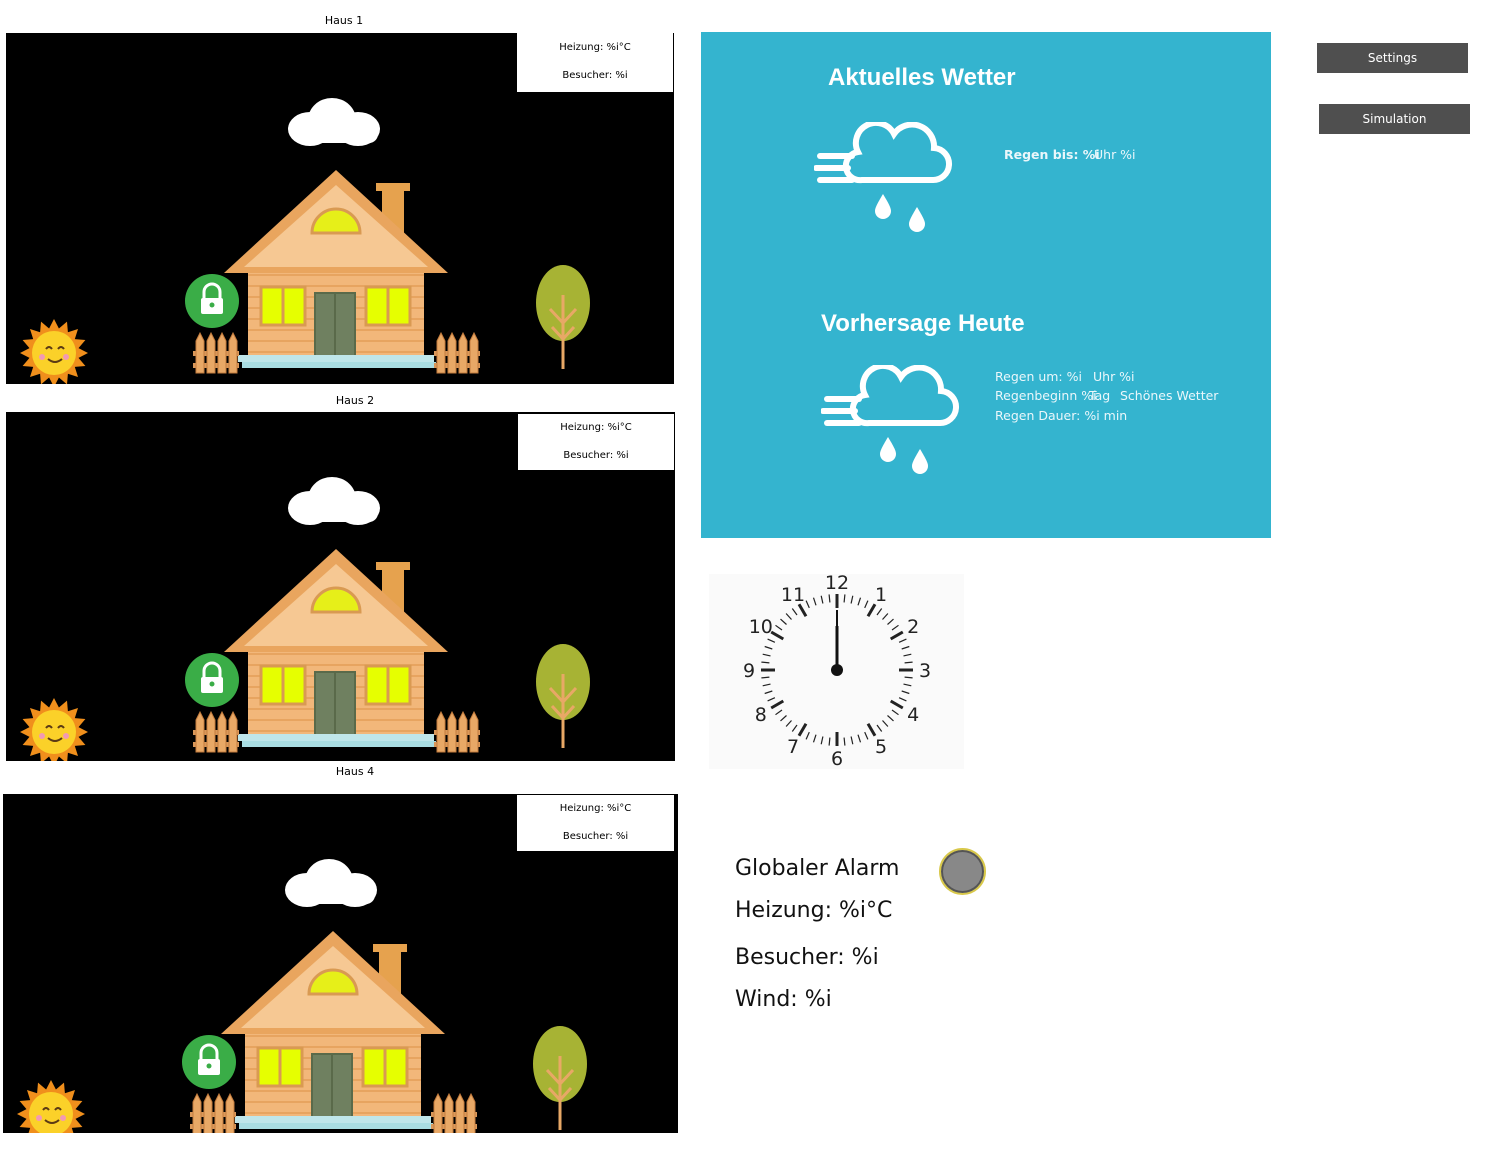  I want to click on house-2-info-box: Heizung: %i°C Besucher: %i, so click(596, 442).